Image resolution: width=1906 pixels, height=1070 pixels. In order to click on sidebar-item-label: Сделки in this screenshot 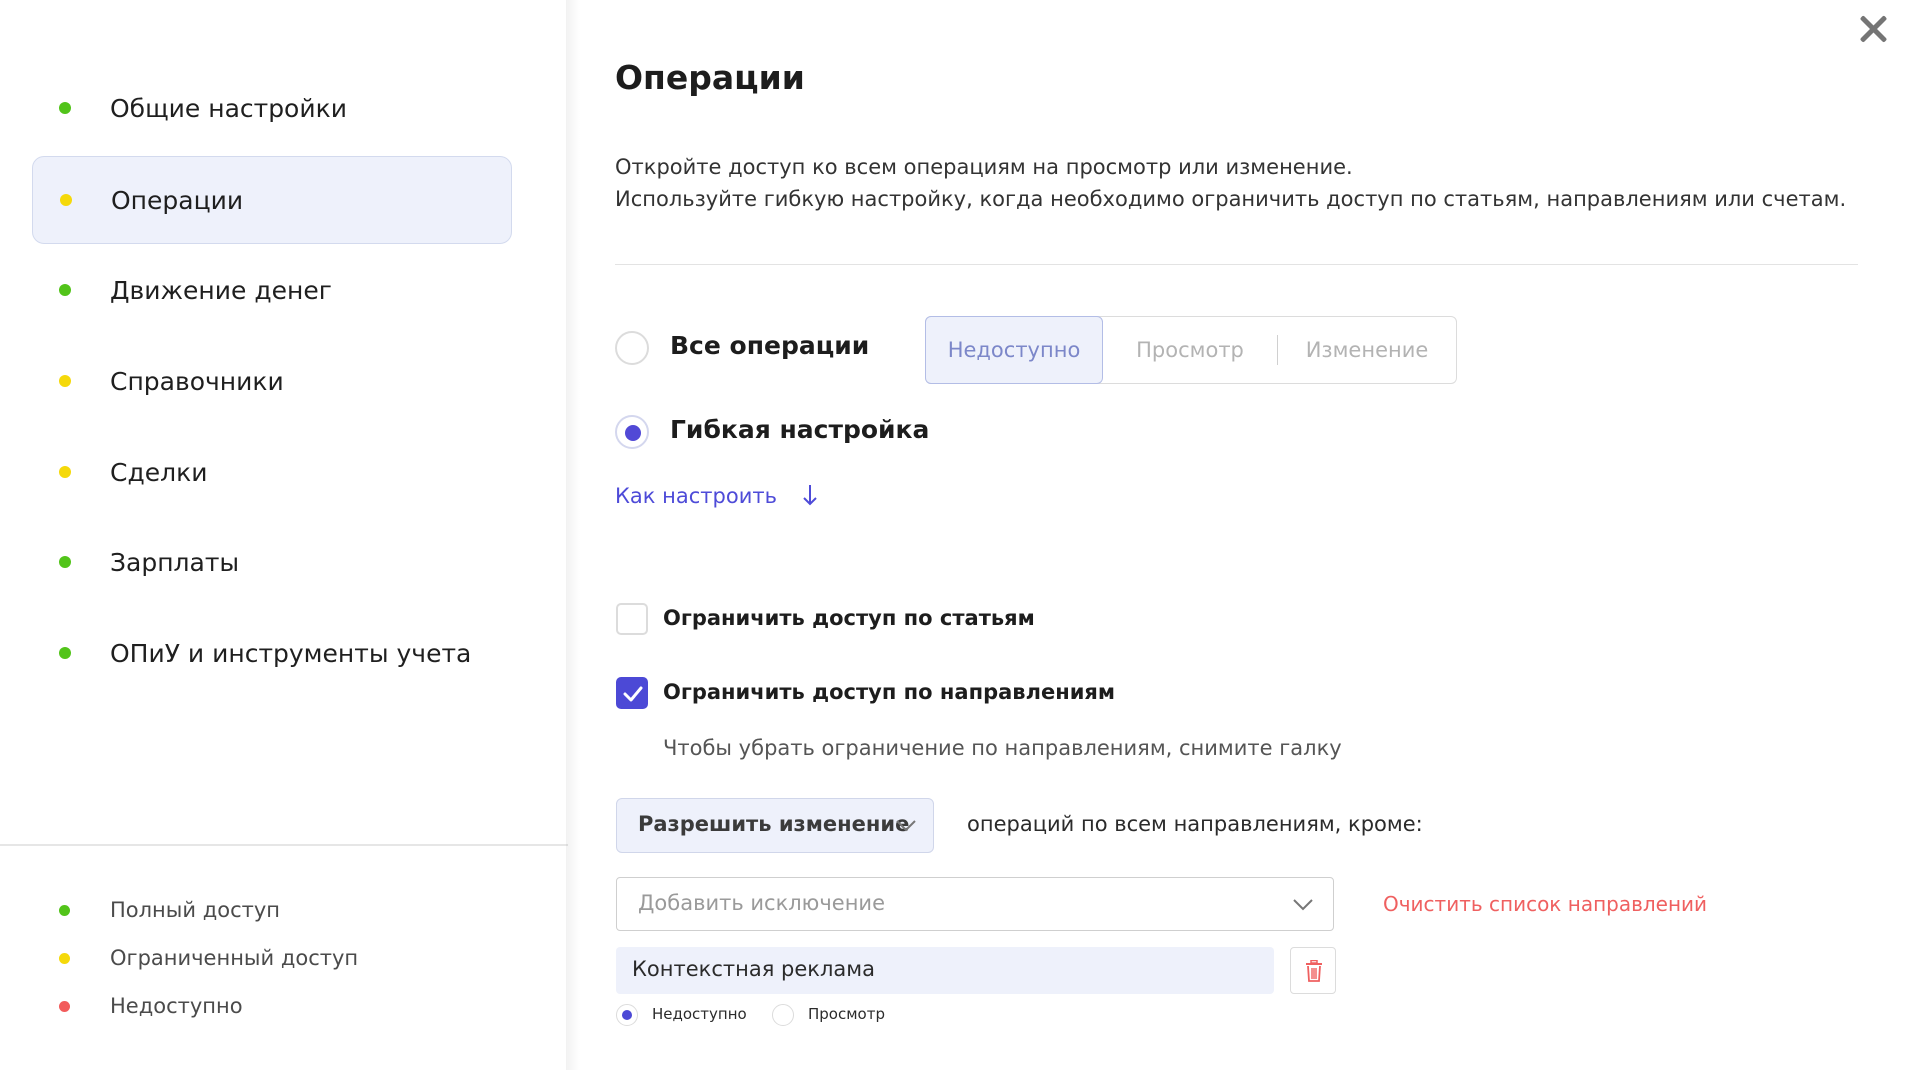, I will do `click(159, 472)`.